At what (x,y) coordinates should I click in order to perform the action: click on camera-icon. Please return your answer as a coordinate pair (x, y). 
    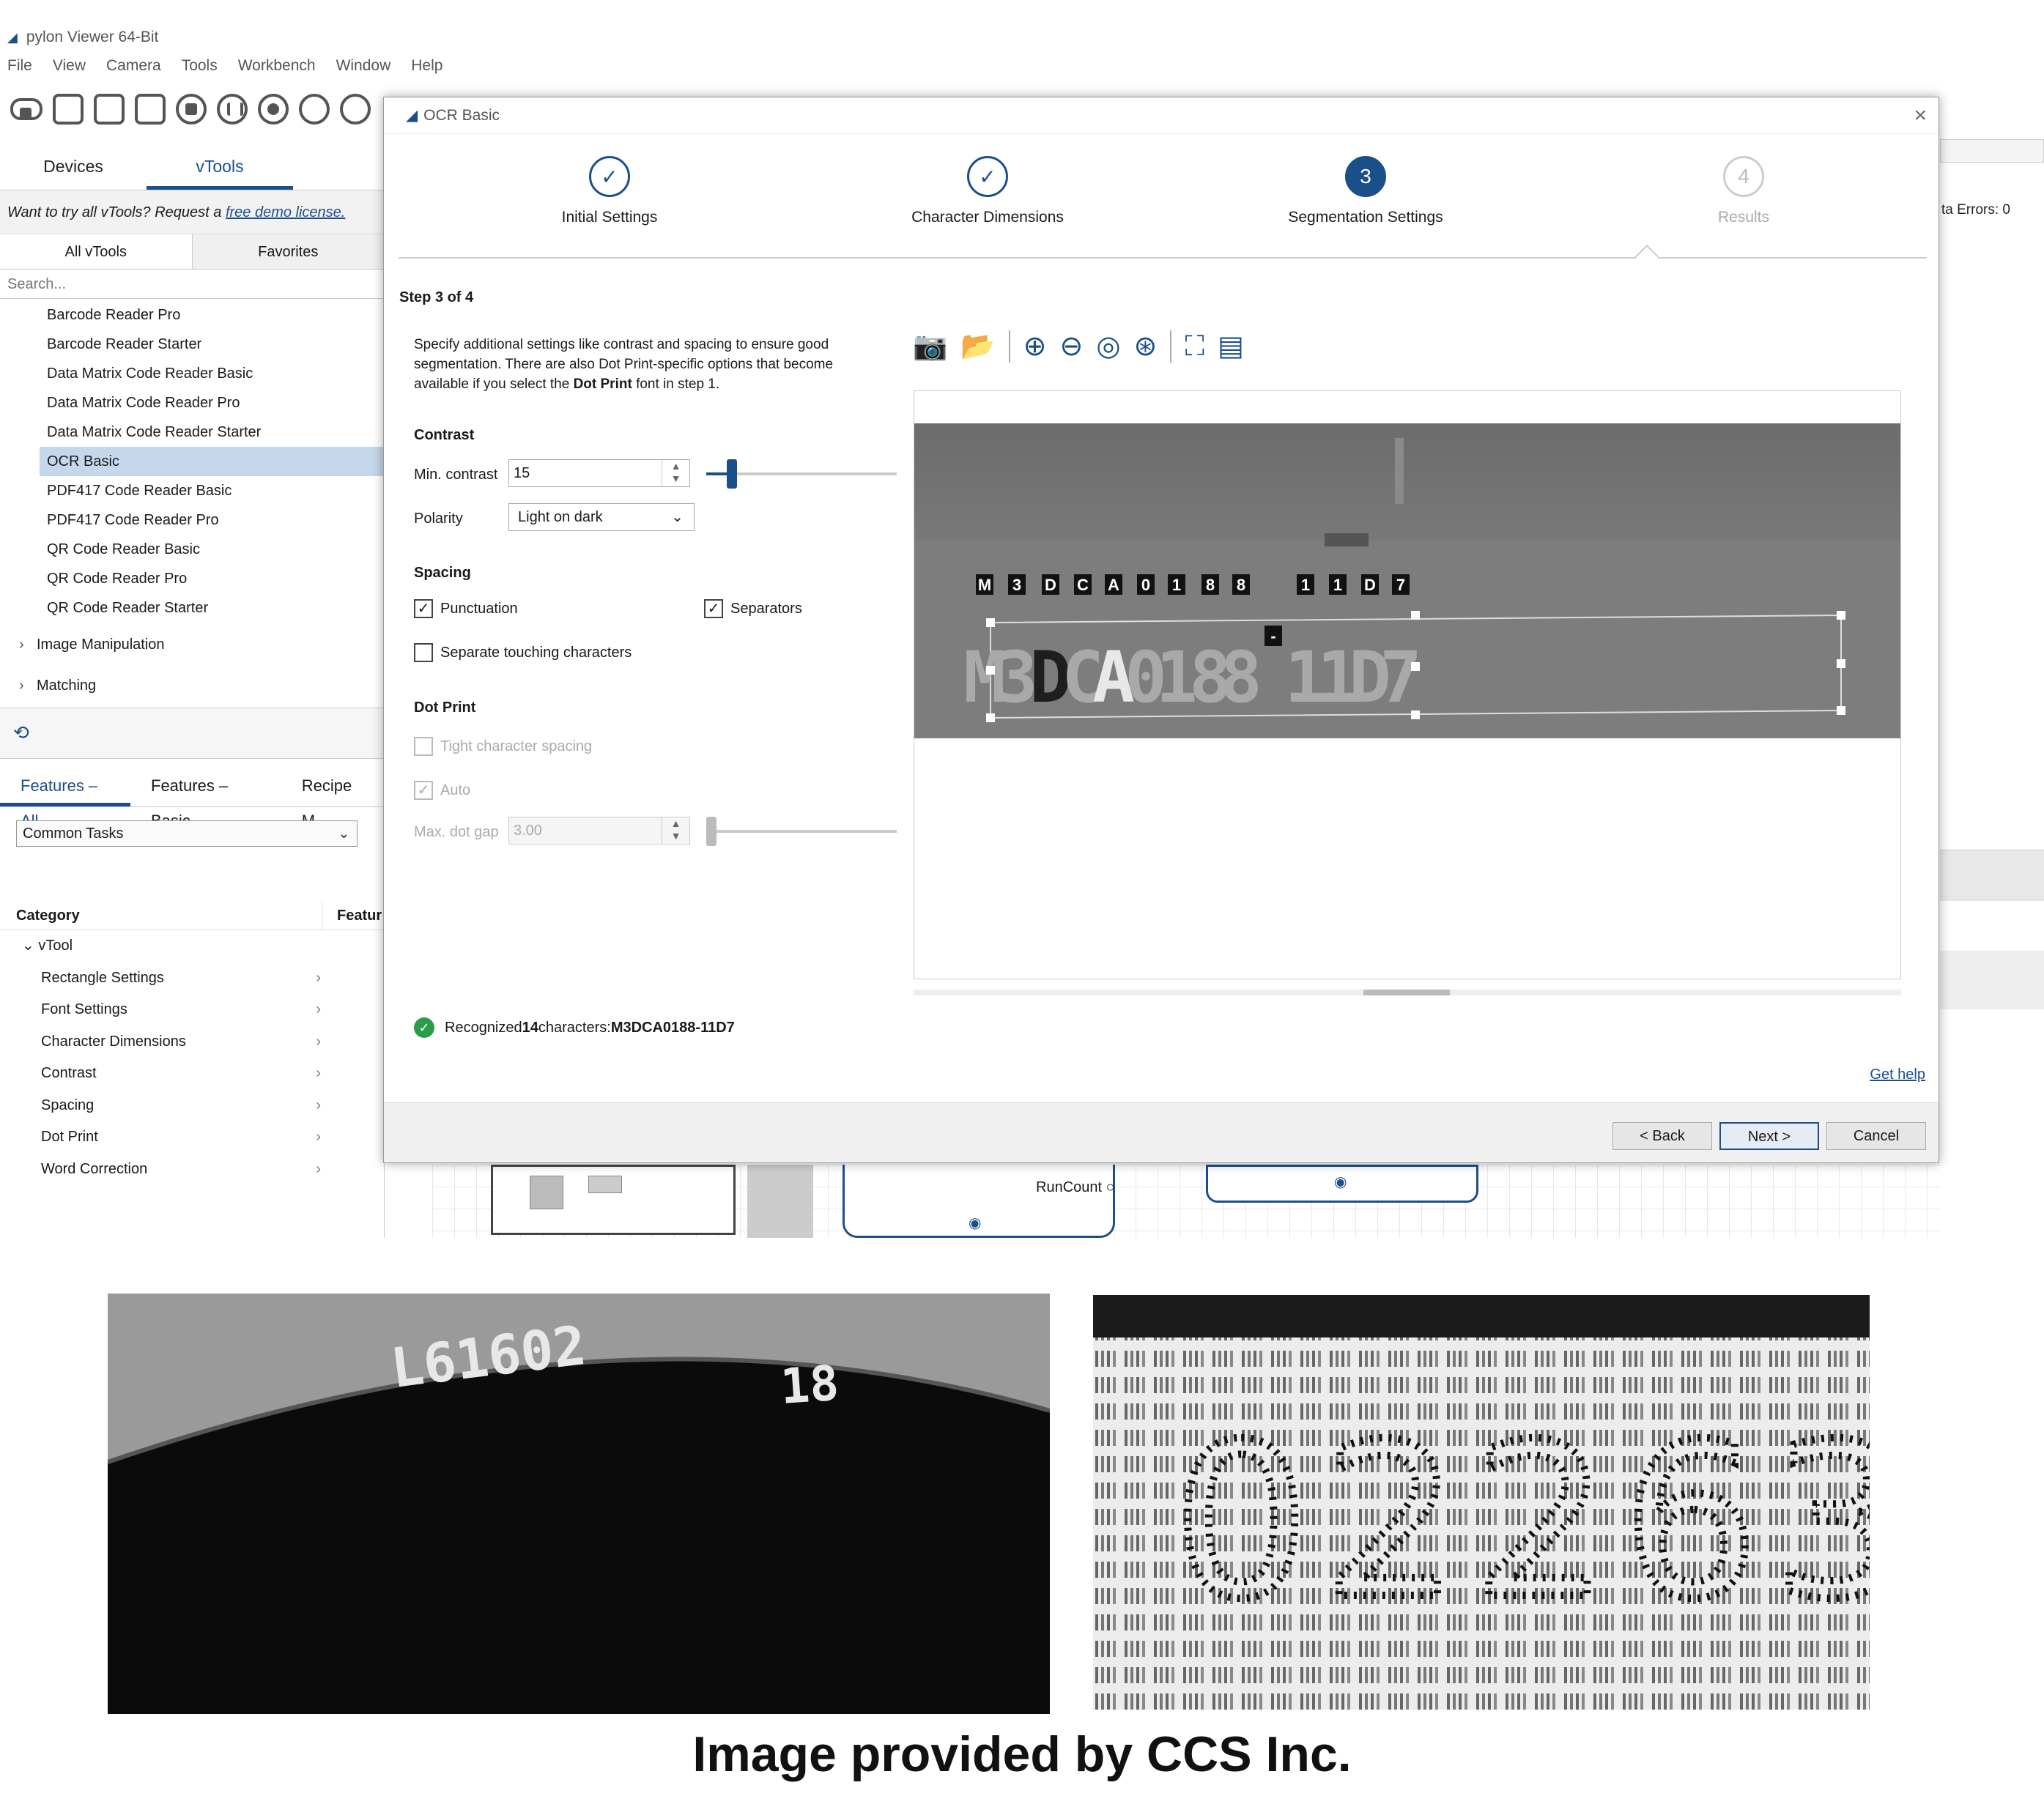
    Looking at the image, I should click on (110, 109).